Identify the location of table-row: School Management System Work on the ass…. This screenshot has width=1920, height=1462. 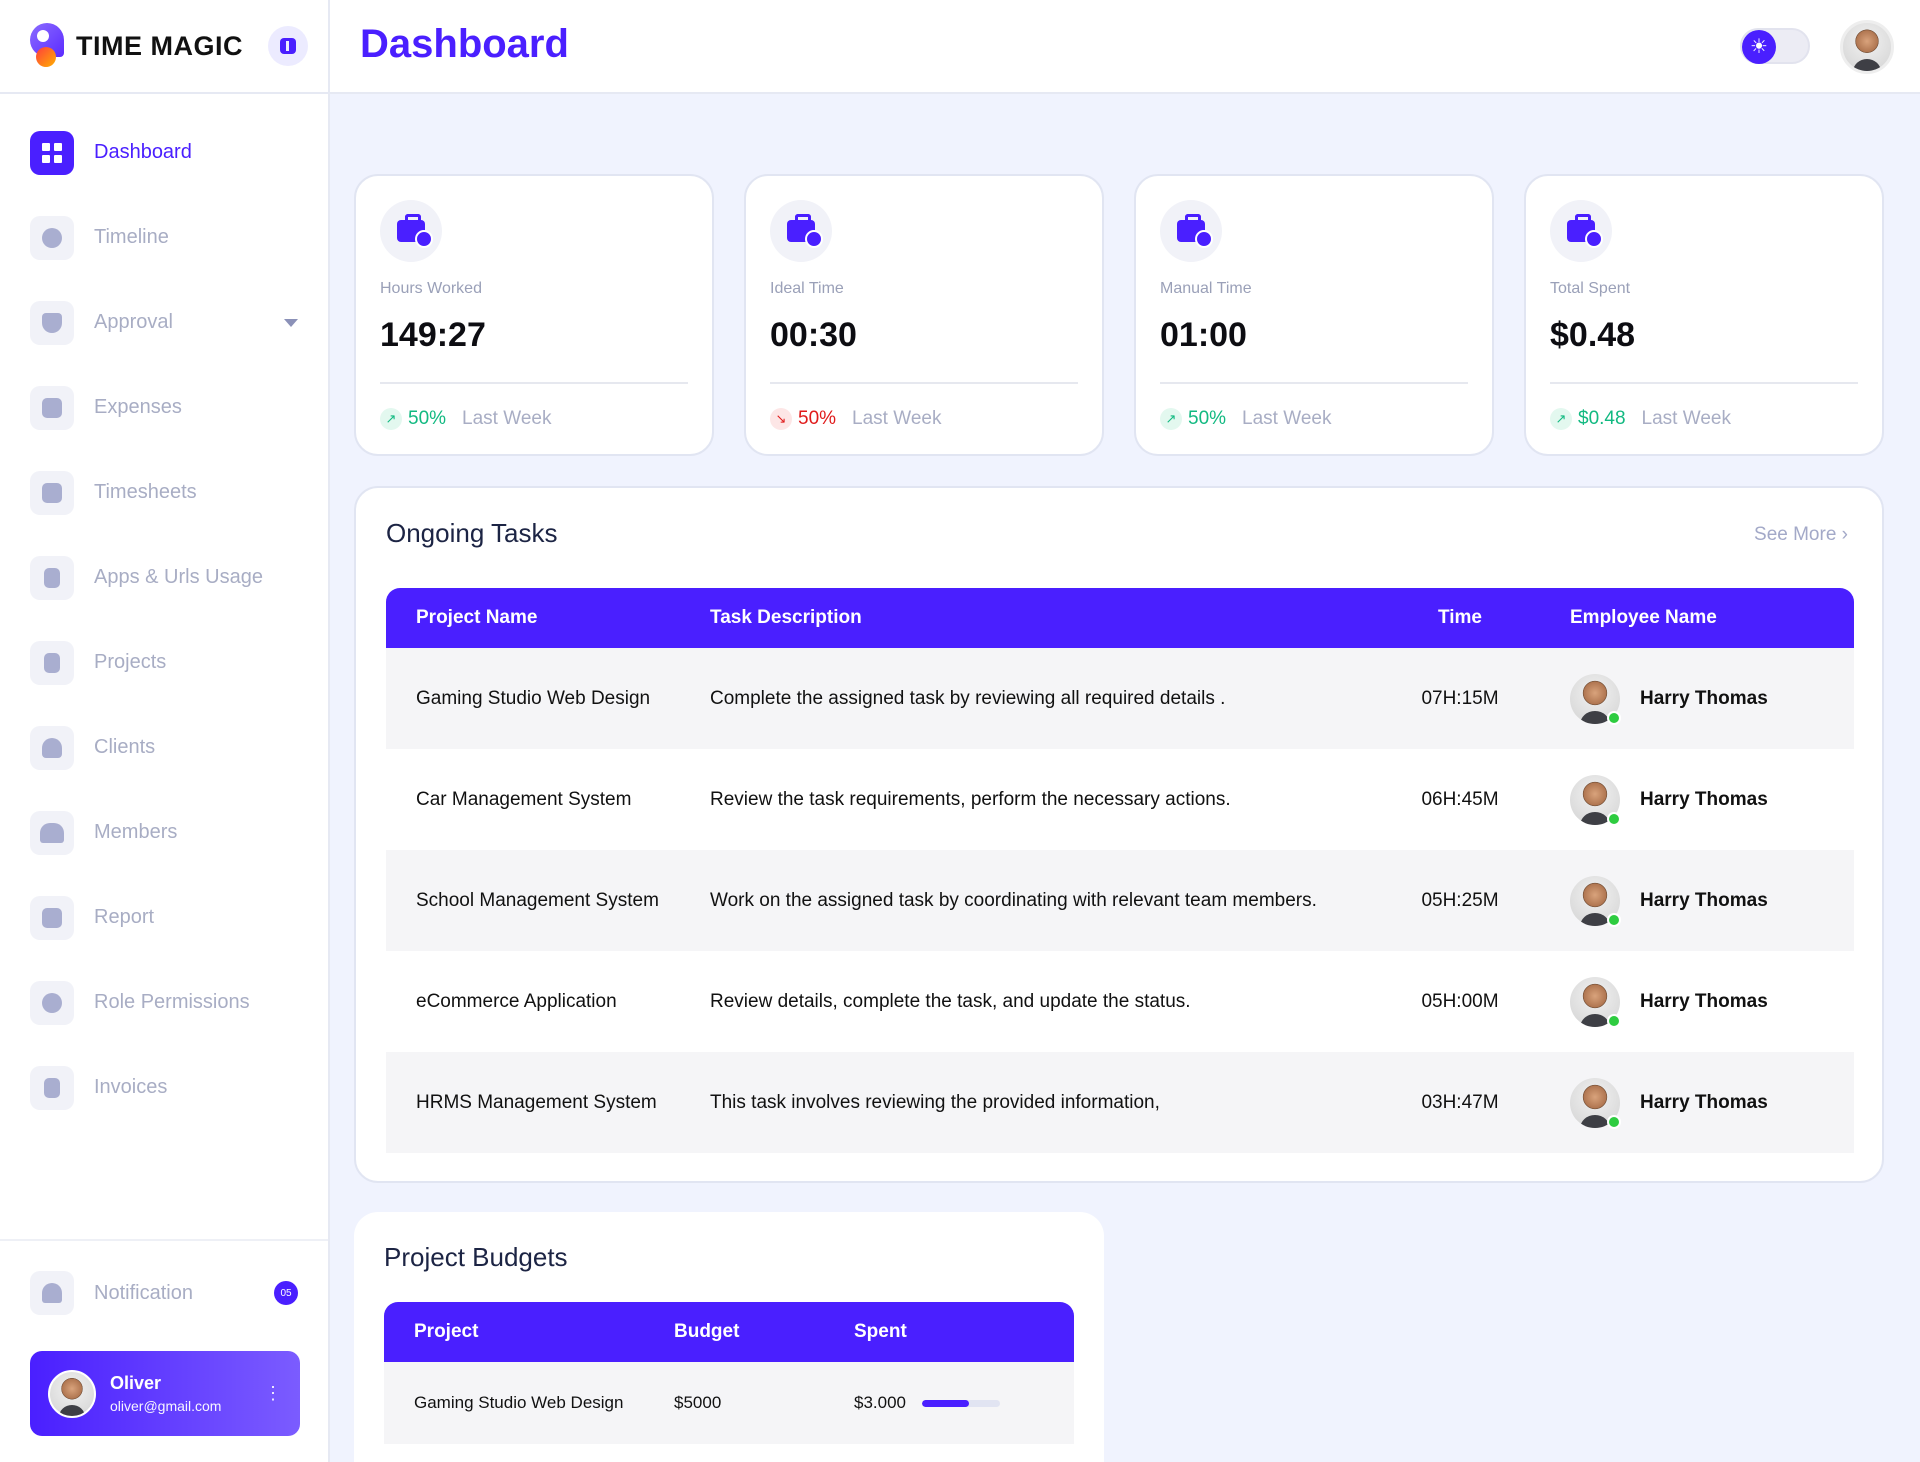
(1120, 900).